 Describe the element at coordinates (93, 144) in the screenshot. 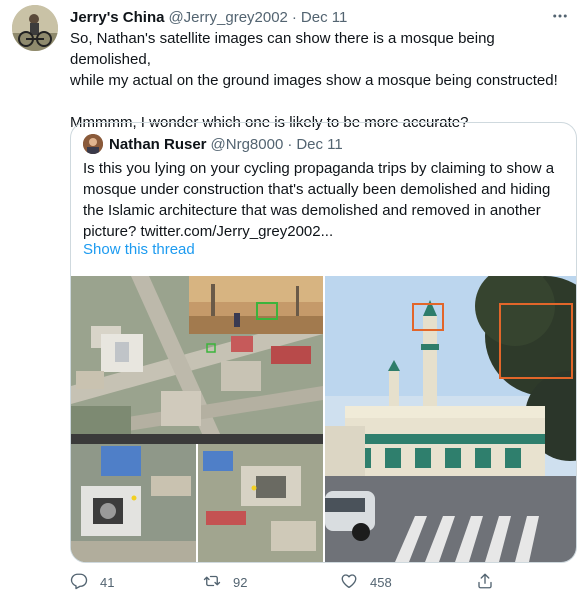

I see `quoted-author-avatar` at that location.